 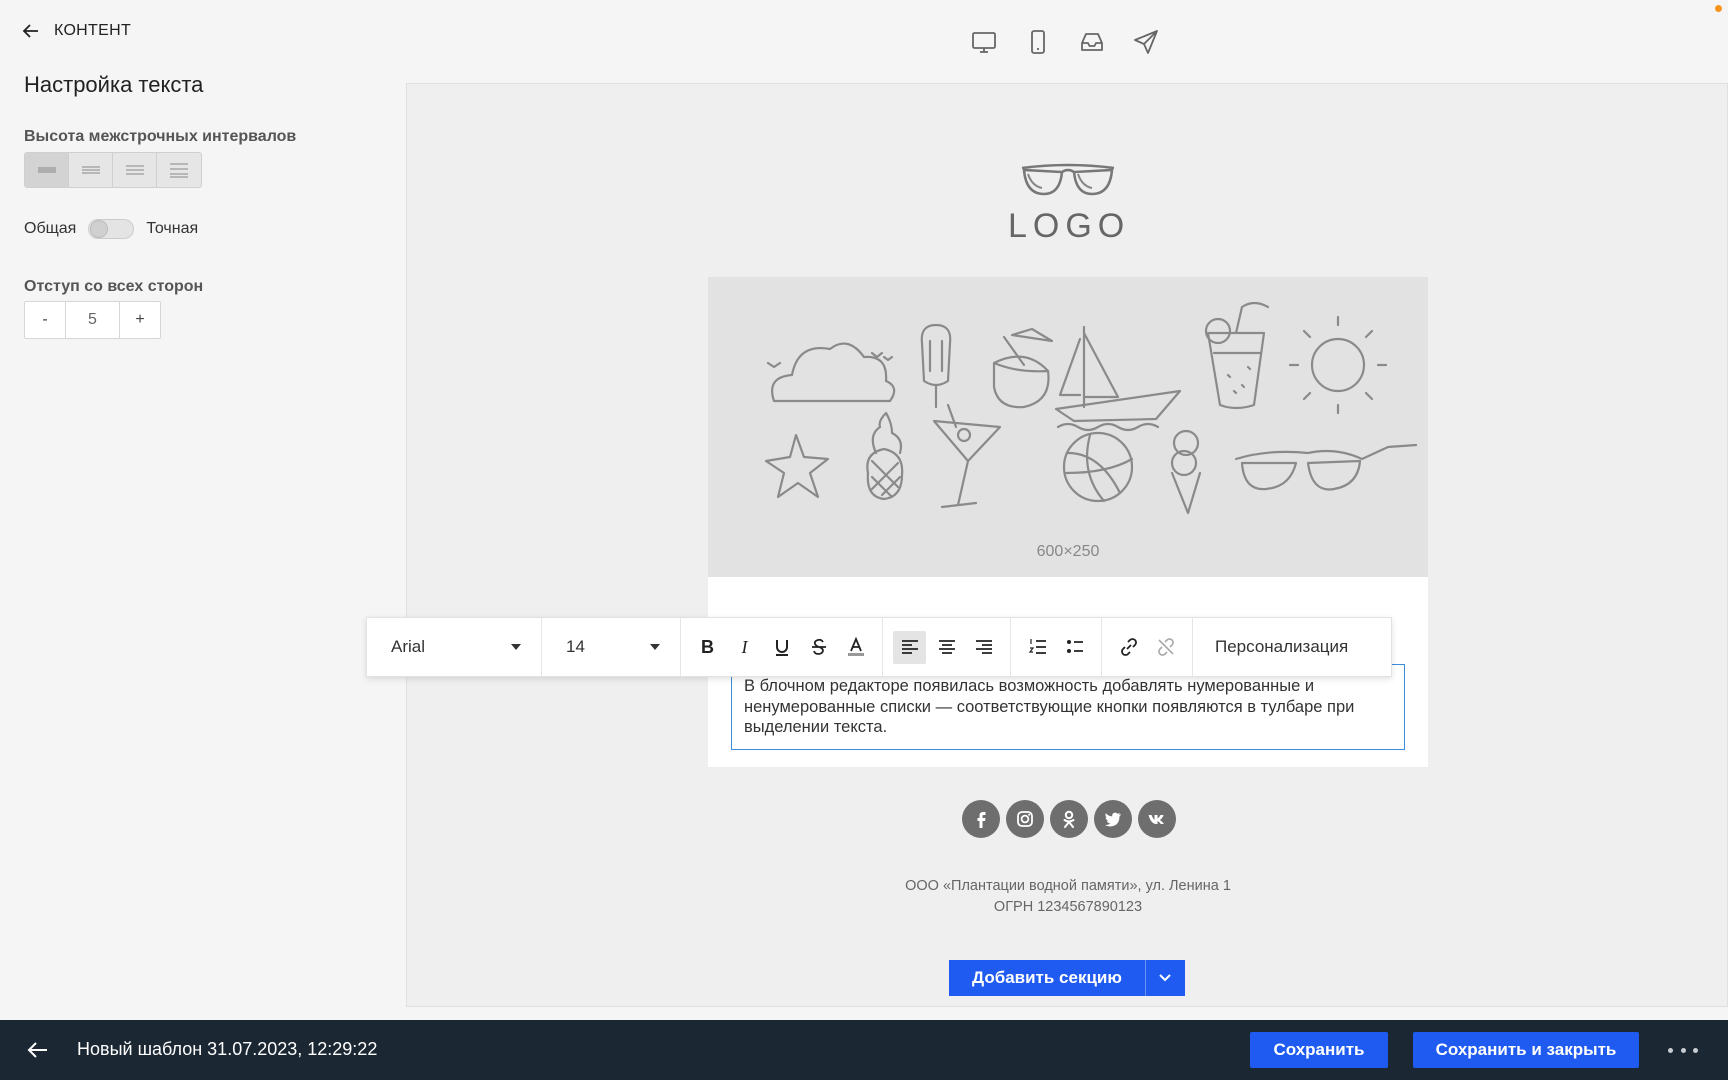 I want to click on padding-increase-button: +, so click(x=140, y=320).